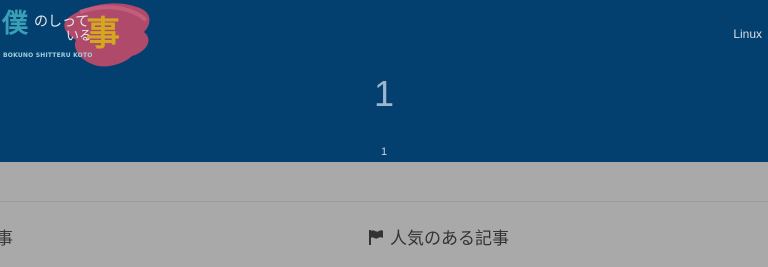 Image resolution: width=768 pixels, height=267 pixels. What do you see at coordinates (103, 34) in the screenshot?
I see `logo-big-glyph: 事` at bounding box center [103, 34].